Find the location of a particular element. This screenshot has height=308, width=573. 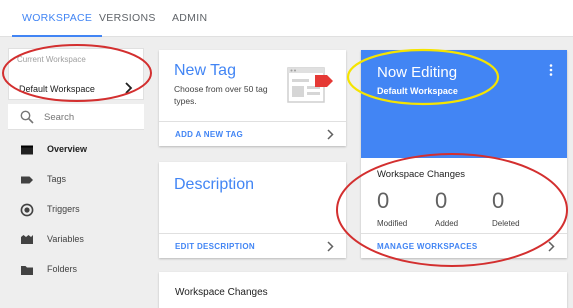

description-title: Description is located at coordinates (214, 184).